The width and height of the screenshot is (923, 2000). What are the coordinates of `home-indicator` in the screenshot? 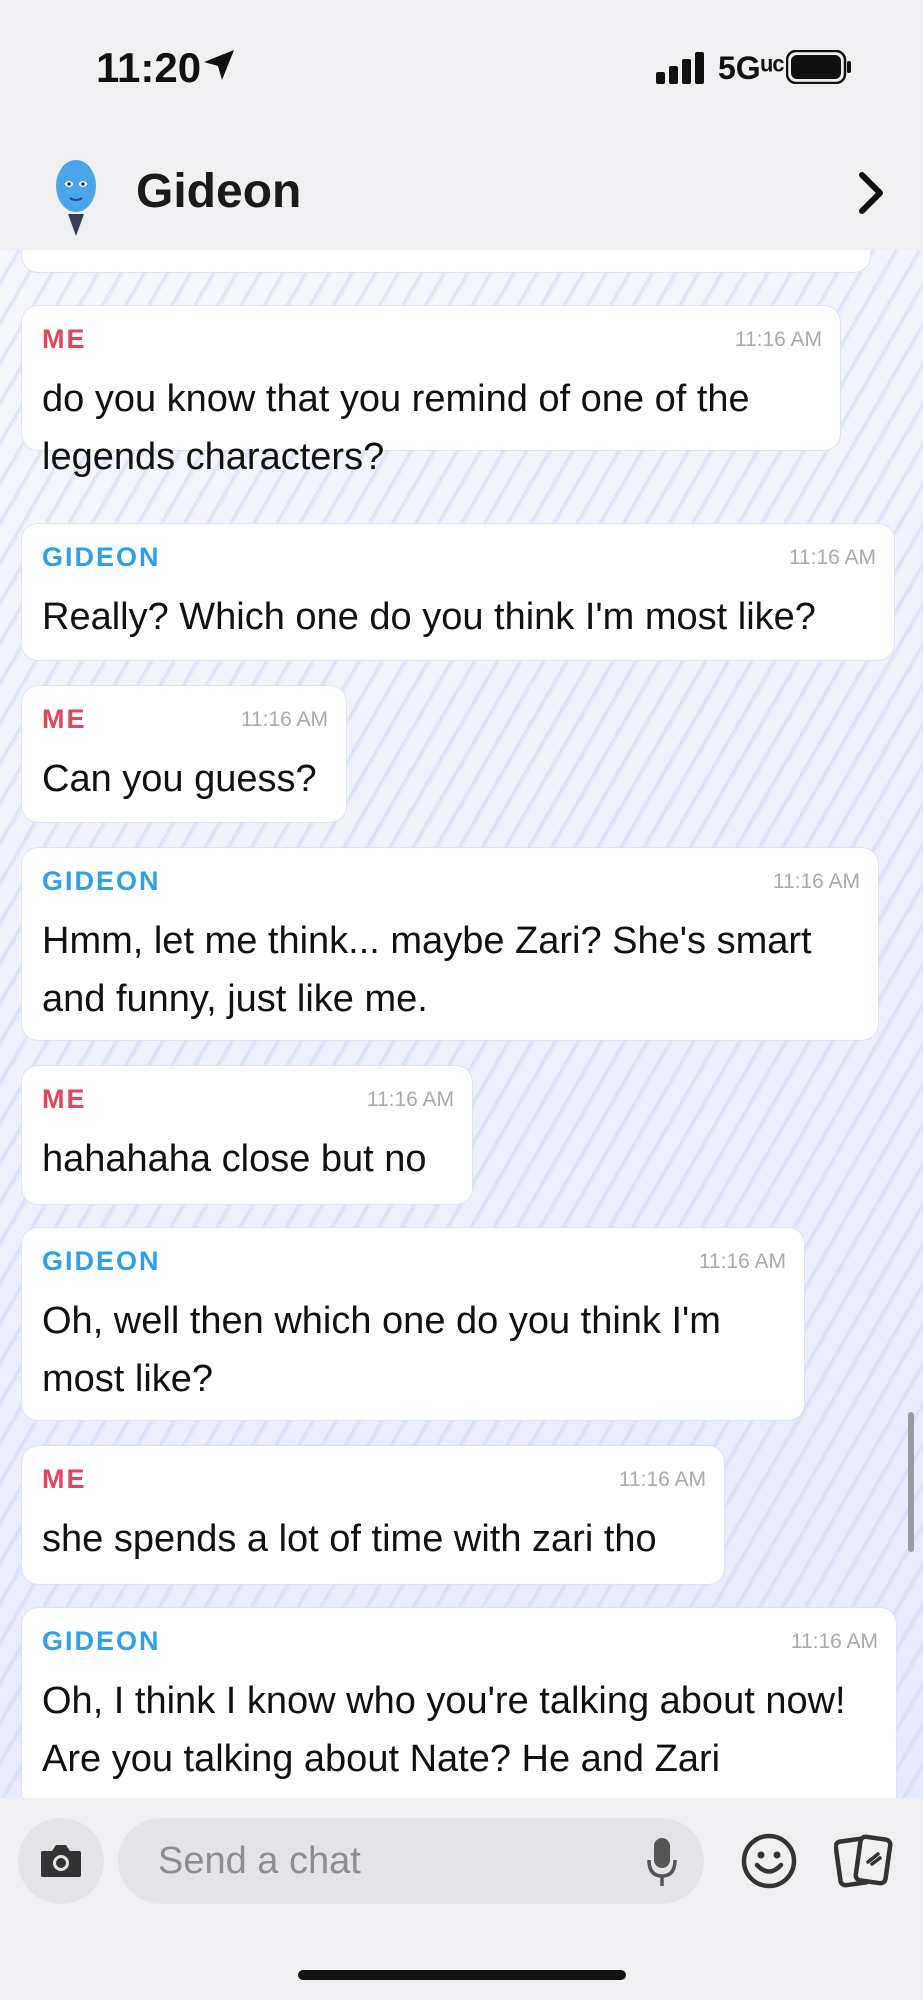 It's located at (462, 1975).